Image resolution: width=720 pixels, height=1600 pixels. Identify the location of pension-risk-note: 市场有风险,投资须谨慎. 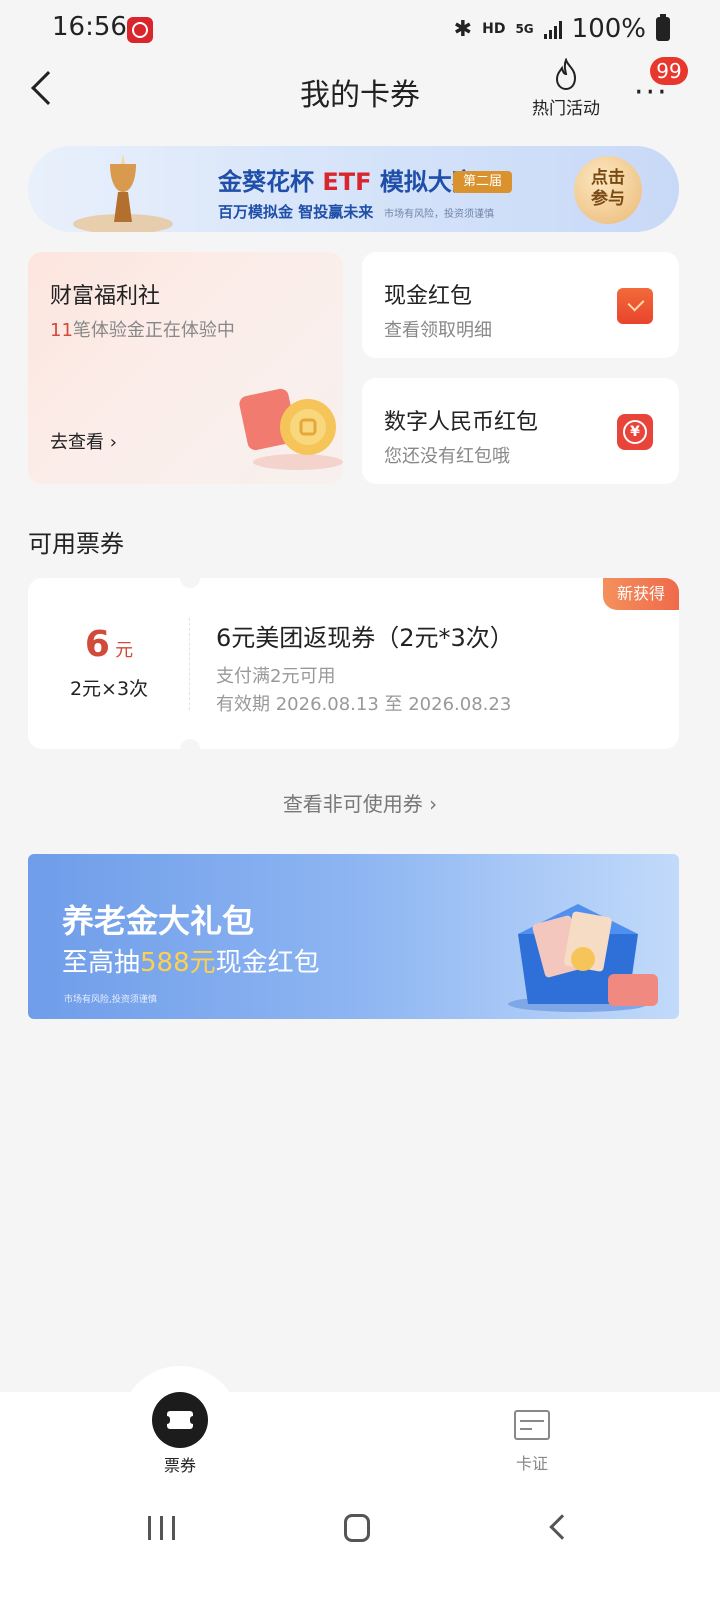
(110, 1000).